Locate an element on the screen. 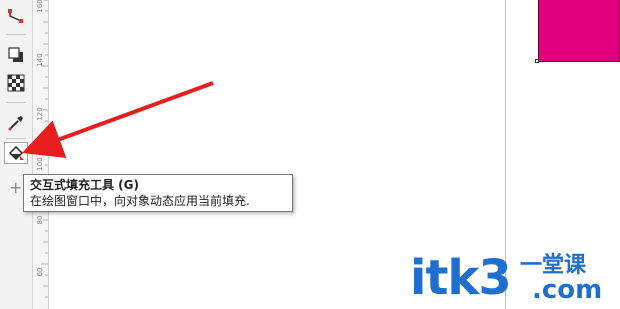  watermark-main-text: itk3 is located at coordinates (461, 278).